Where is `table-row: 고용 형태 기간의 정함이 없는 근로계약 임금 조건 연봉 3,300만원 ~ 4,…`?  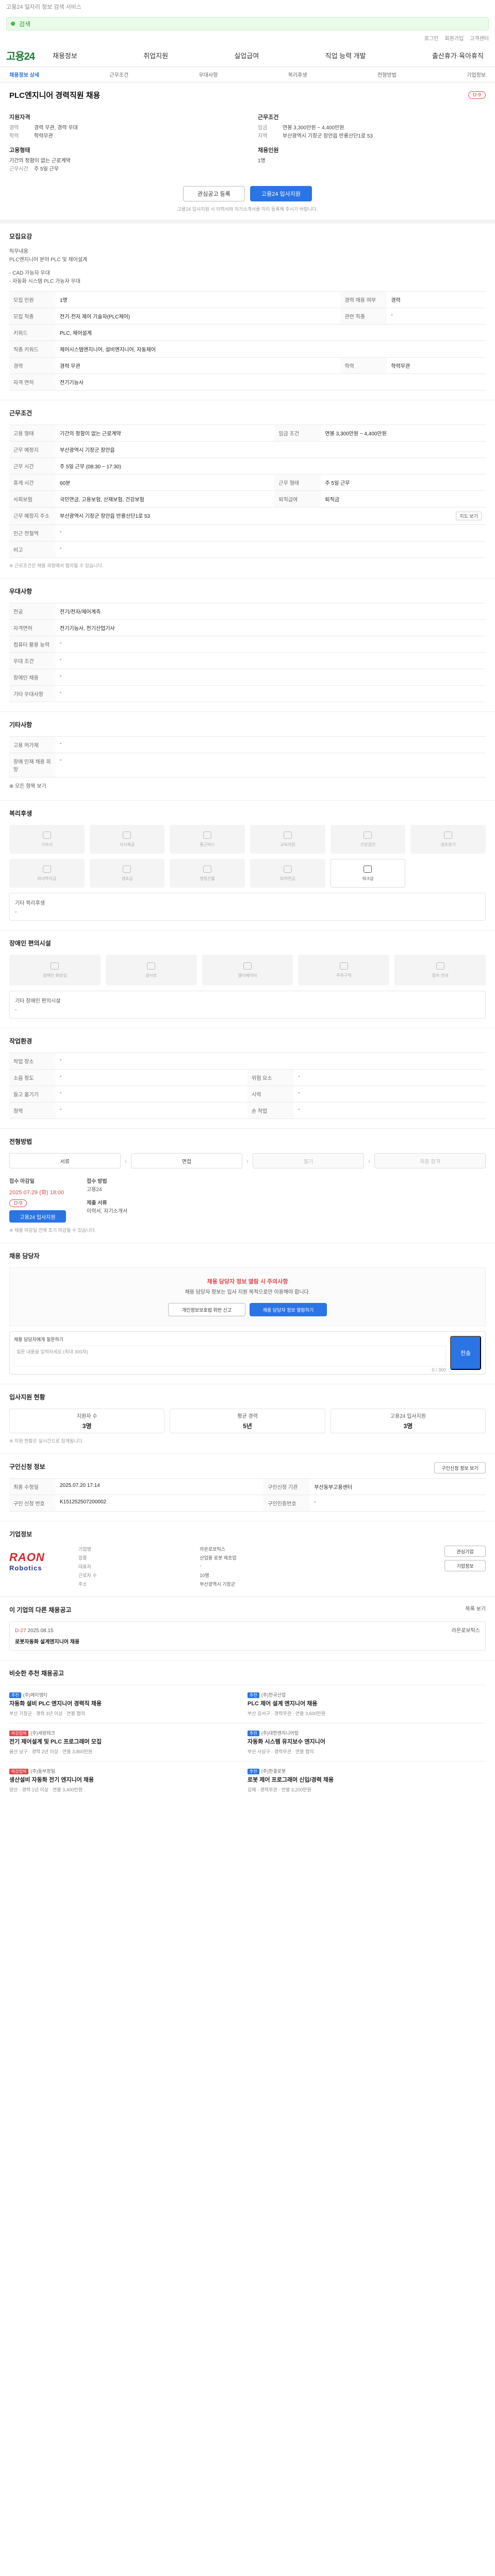 table-row: 고용 형태 기간의 정함이 없는 근로계약 임금 조건 연봉 3,300만원 ~ 4,… is located at coordinates (247, 433).